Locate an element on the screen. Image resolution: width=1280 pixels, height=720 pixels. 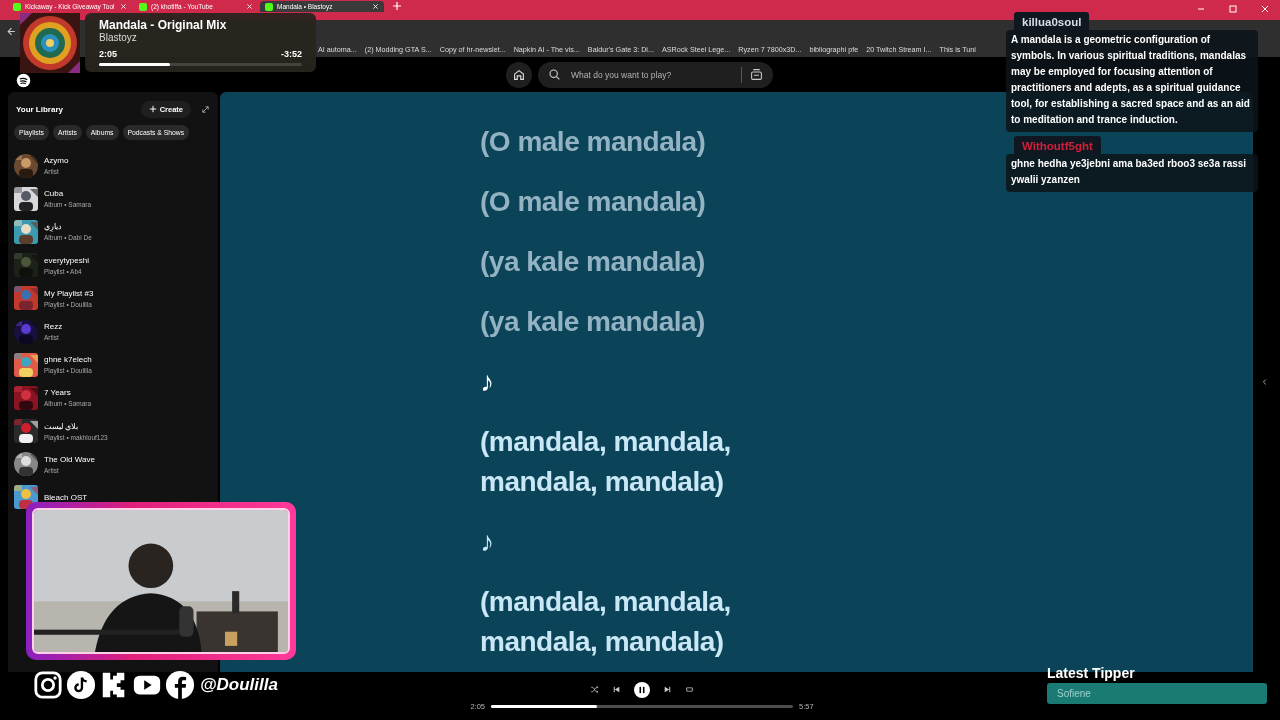
latest-tipper-title: Latest Tipper is located at coordinates (1091, 673).